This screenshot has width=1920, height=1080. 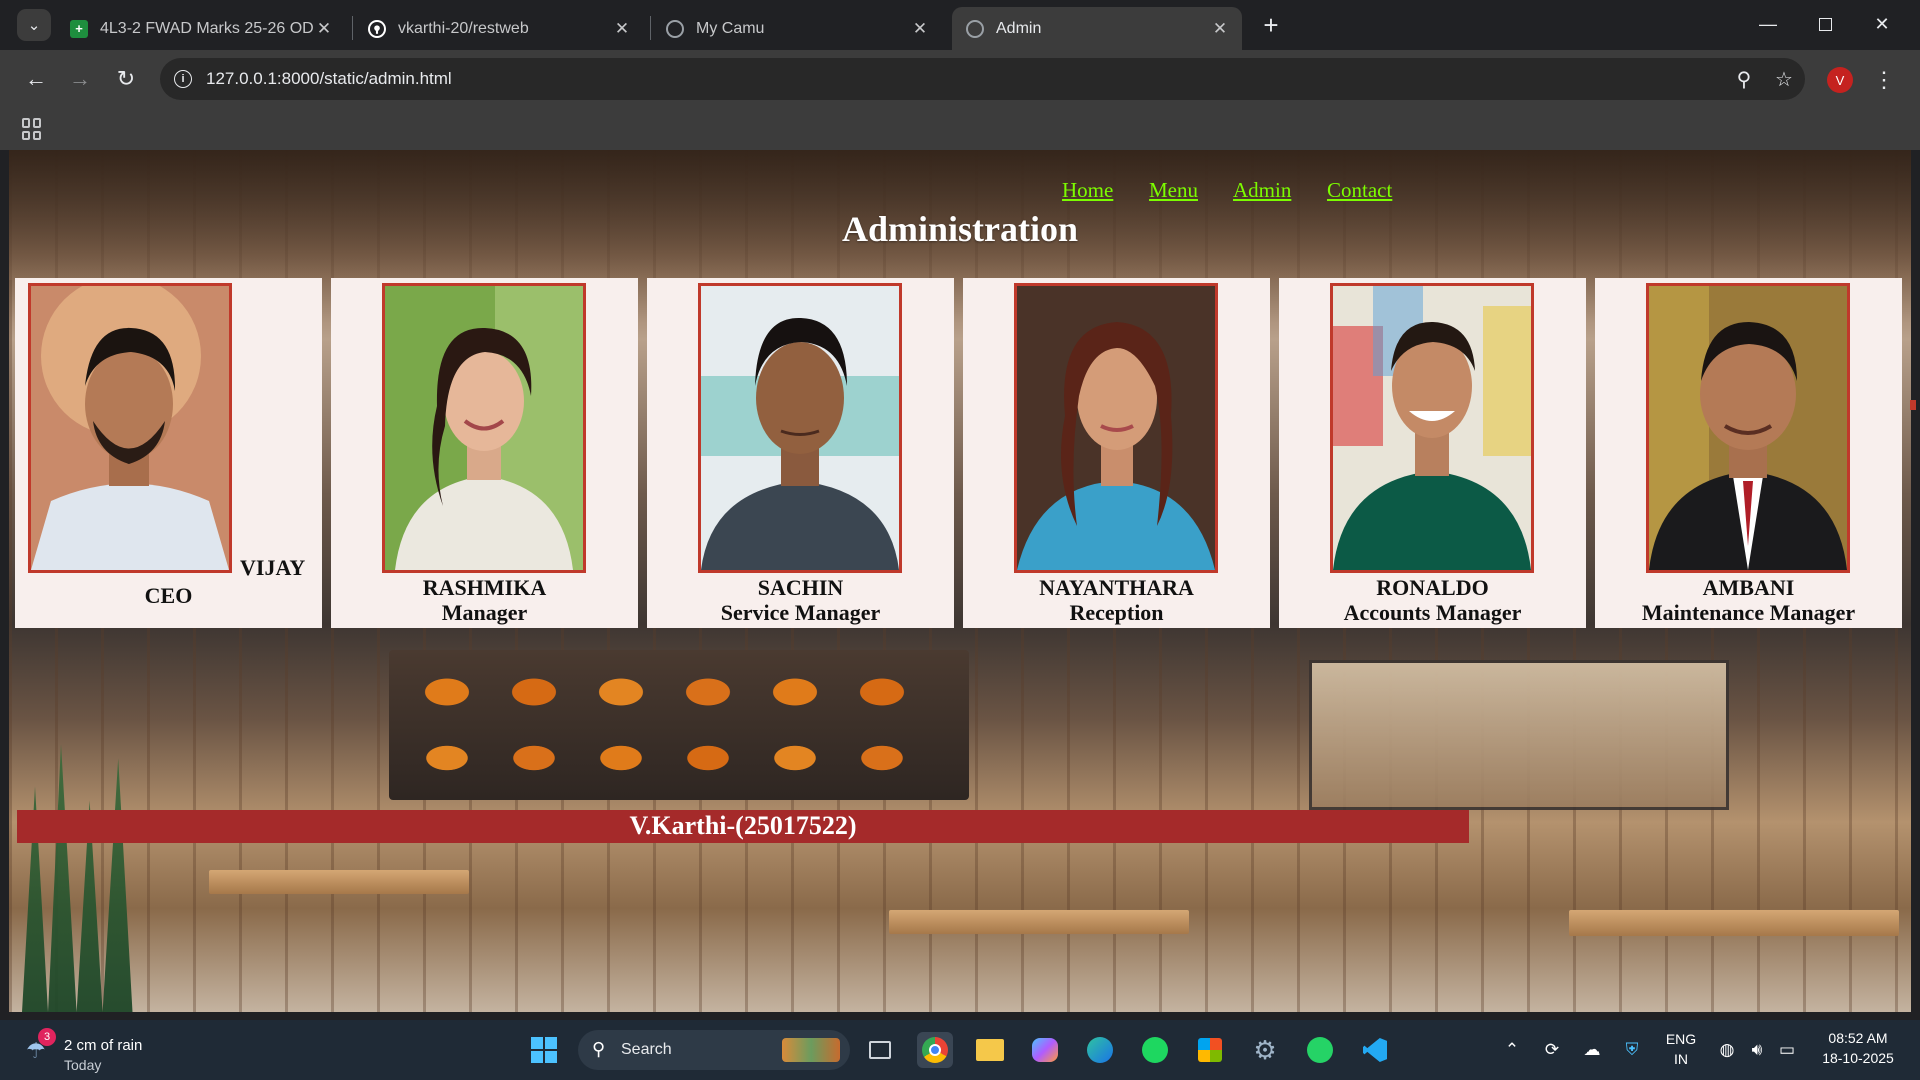 I want to click on whatsapp-button, so click(x=1320, y=1050).